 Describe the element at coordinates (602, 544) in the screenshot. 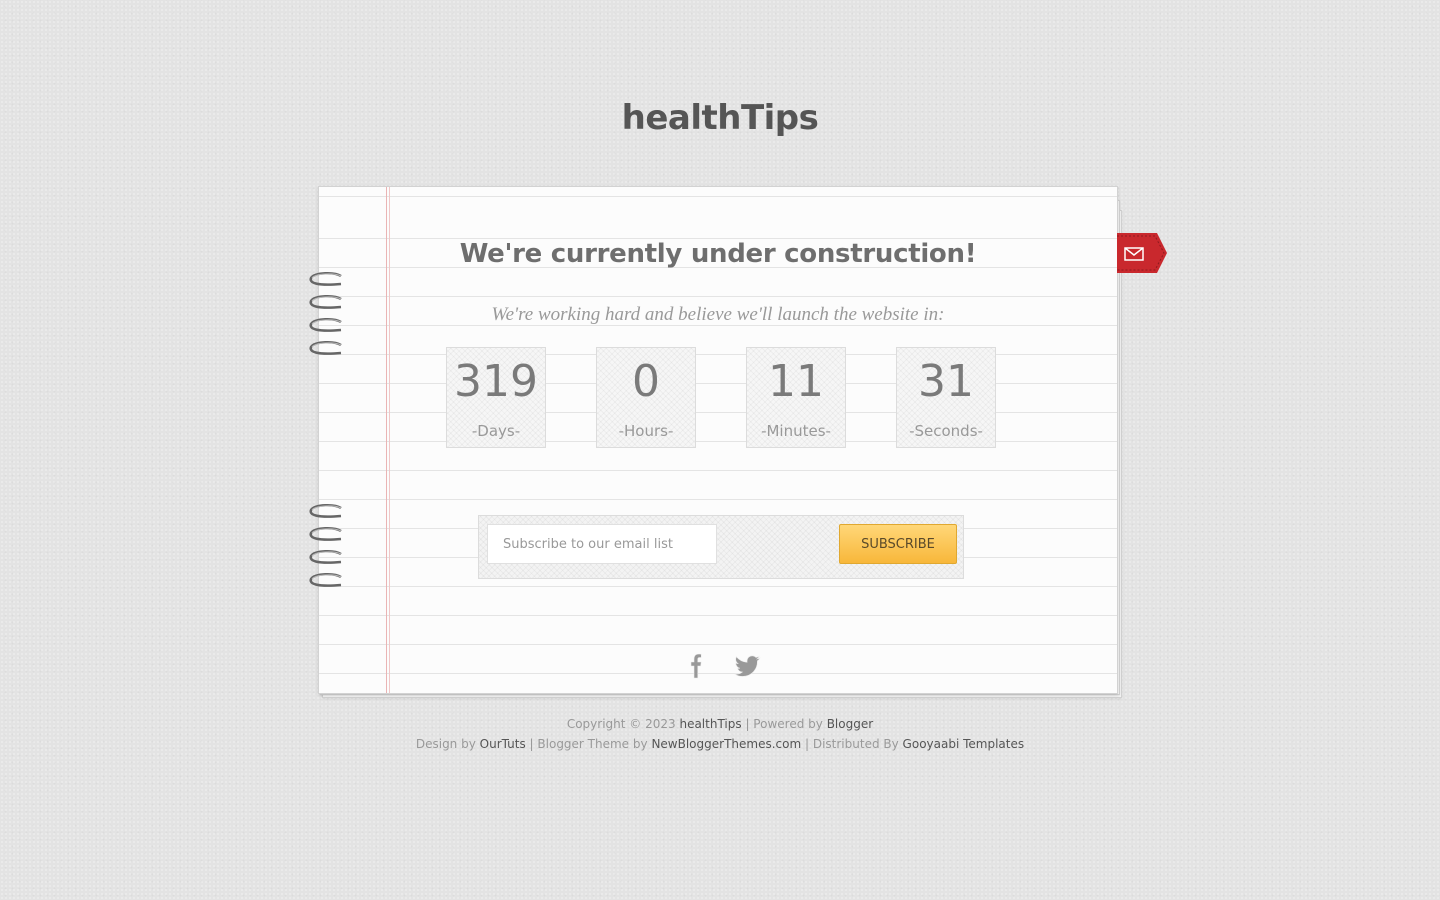

I see `email-input` at that location.